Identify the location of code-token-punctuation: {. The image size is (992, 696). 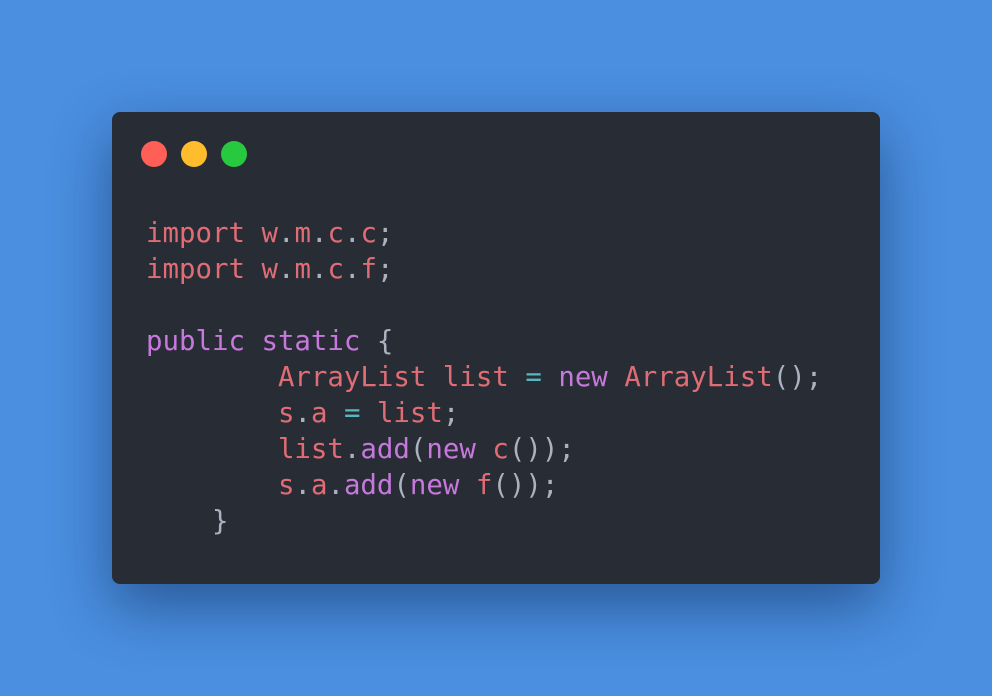
(377, 341).